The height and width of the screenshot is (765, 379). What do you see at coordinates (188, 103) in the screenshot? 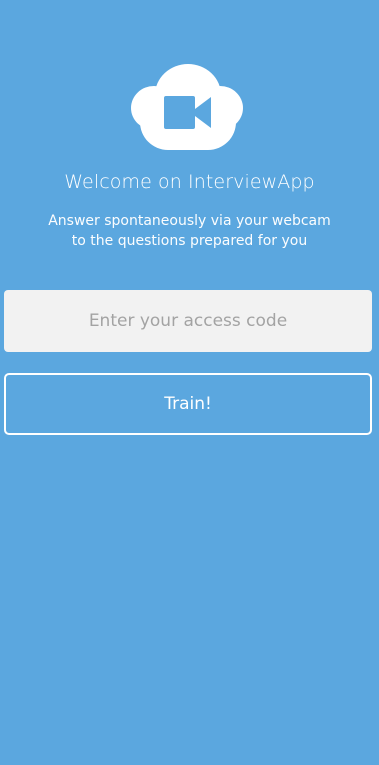
I see `cloud-video-camera-icon` at bounding box center [188, 103].